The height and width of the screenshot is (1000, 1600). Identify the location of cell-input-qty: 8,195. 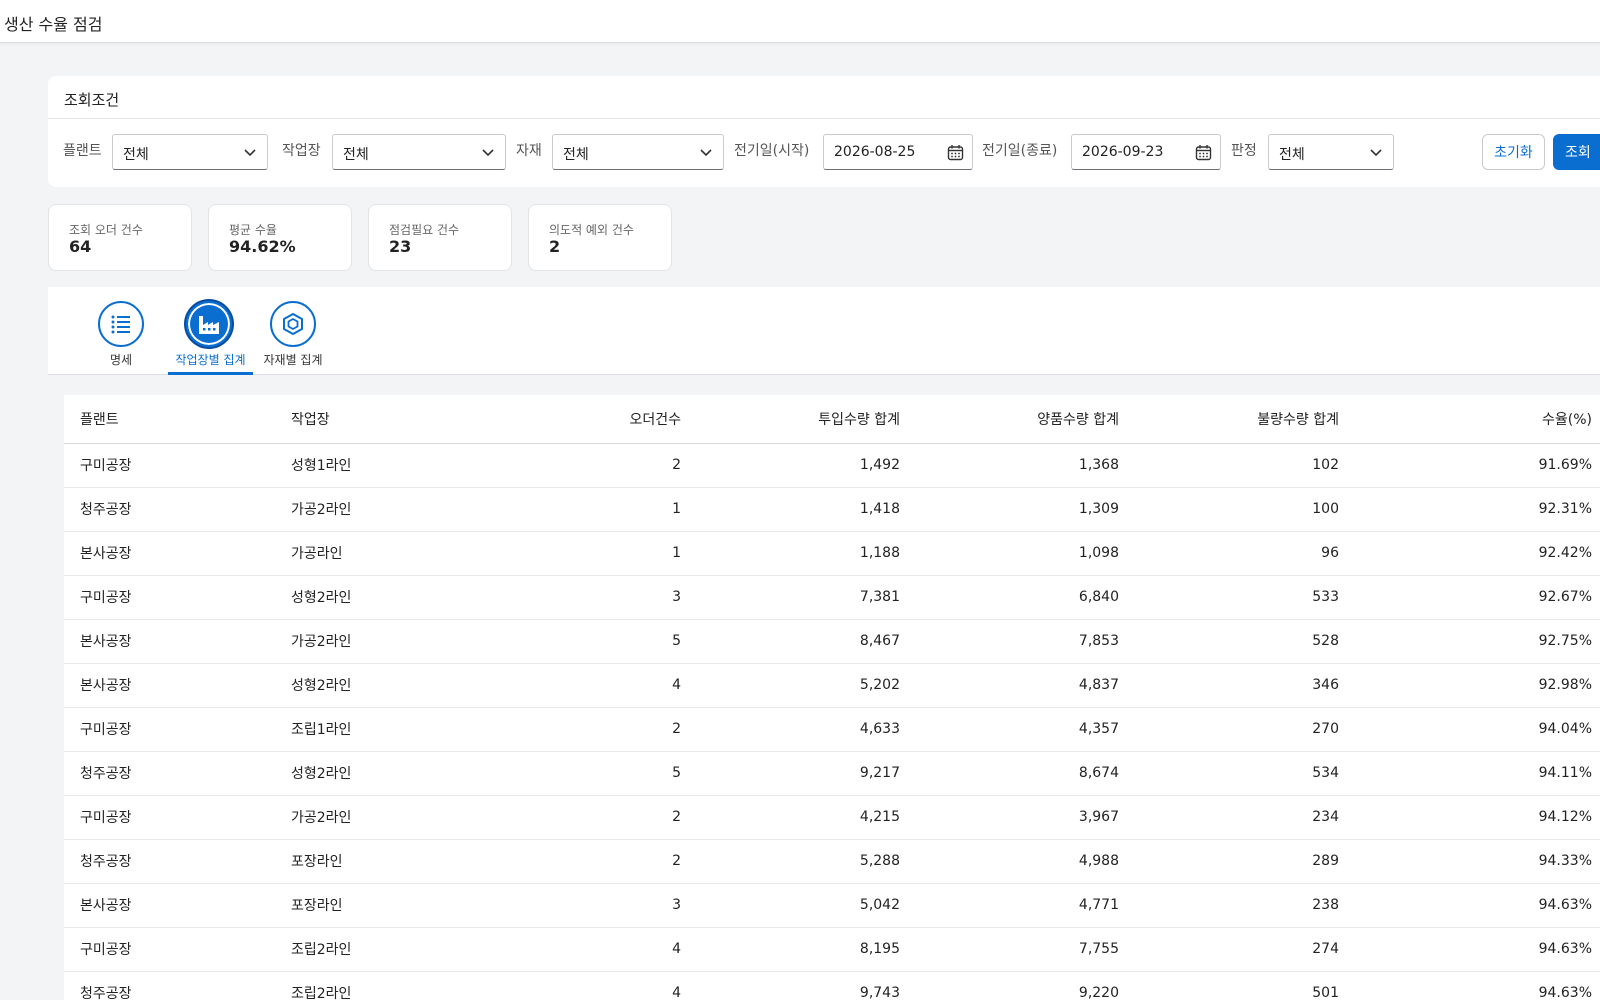
(806, 949).